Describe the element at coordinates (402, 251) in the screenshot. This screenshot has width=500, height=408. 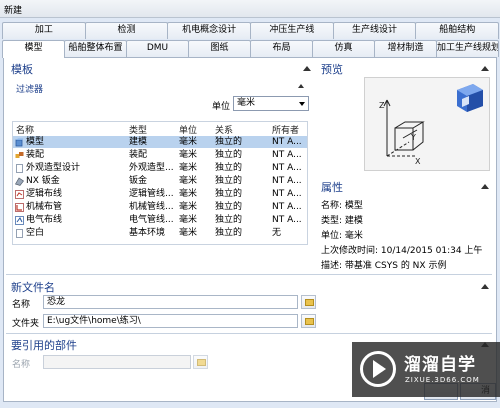
I see `property-last-modified: 上次修改时间: 10/14/2015 01:34 上午` at that location.